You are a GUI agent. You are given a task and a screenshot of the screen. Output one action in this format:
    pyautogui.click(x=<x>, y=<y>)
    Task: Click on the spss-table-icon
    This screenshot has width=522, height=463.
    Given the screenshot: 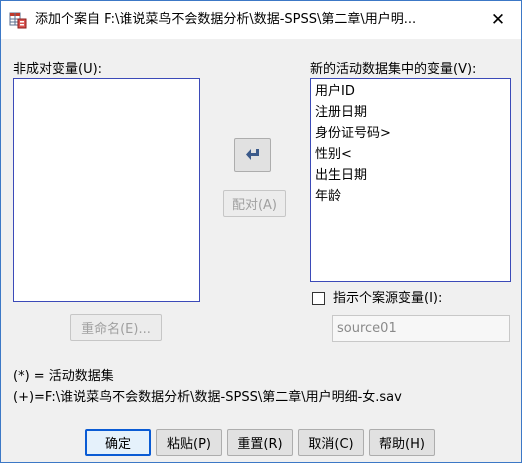 What is the action you would take?
    pyautogui.click(x=18, y=20)
    